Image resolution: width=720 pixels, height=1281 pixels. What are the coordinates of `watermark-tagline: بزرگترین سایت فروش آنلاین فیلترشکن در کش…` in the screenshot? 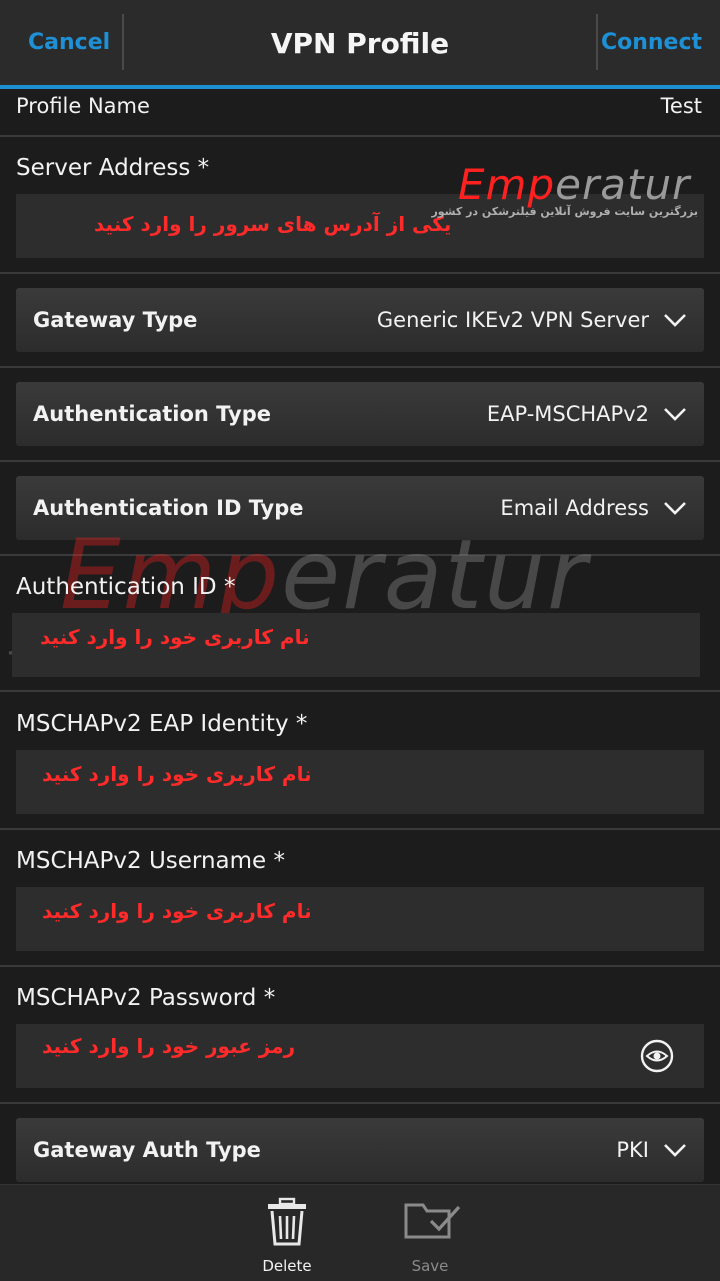 It's located at (564, 211).